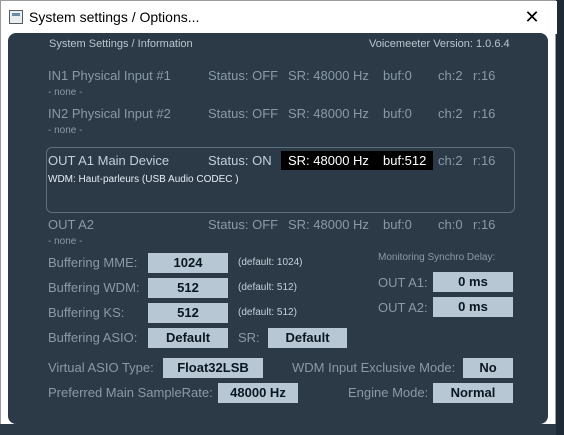  I want to click on in2-name: IN2 Physical Input #2, so click(109, 113).